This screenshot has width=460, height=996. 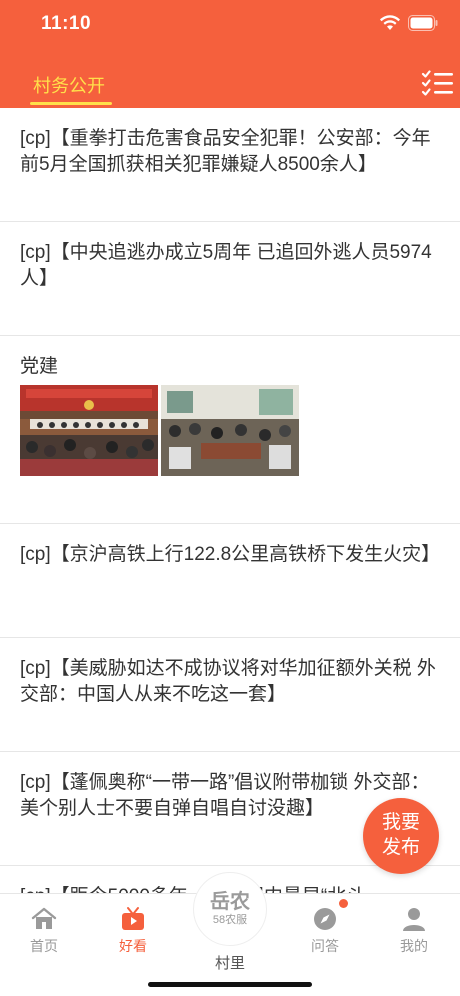 What do you see at coordinates (226, 265) in the screenshot?
I see `item-title: [cp]【中央追逃办成立5周年 已追回外逃人员5974人】` at bounding box center [226, 265].